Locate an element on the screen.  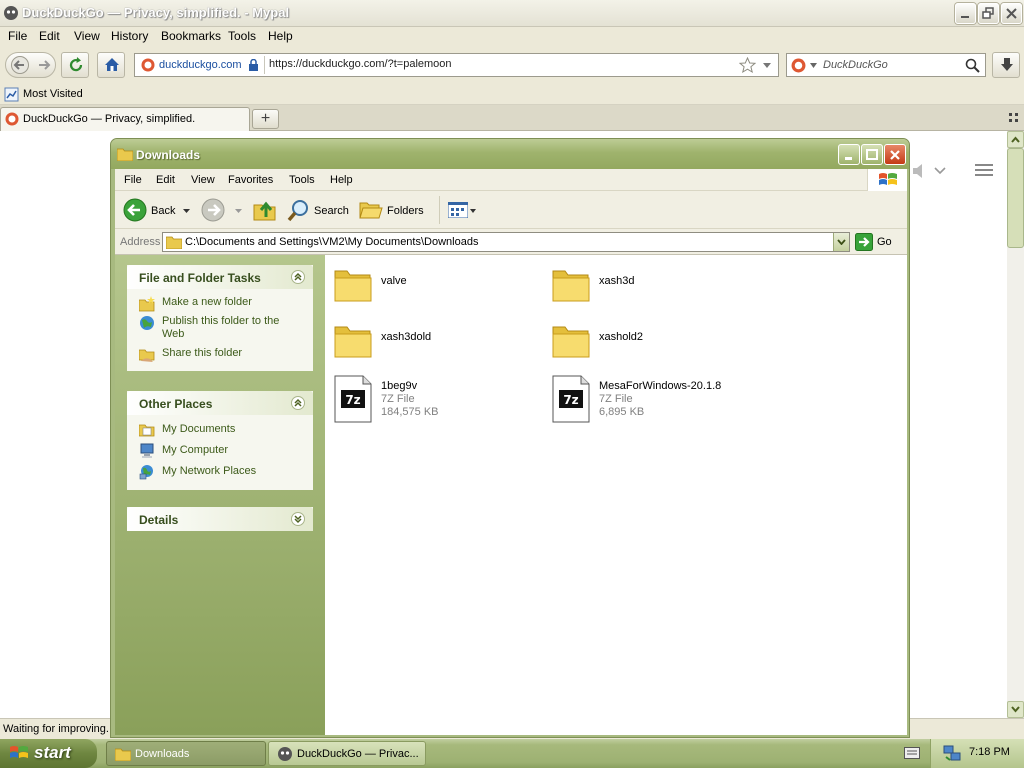
taskbar-item-label: Downloads is located at coordinates (162, 754).